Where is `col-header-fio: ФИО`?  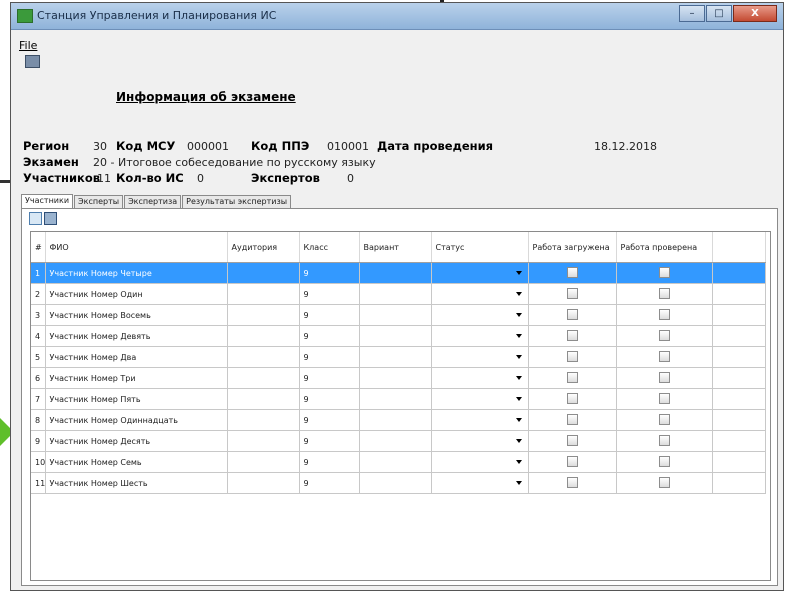 col-header-fio: ФИО is located at coordinates (136, 247).